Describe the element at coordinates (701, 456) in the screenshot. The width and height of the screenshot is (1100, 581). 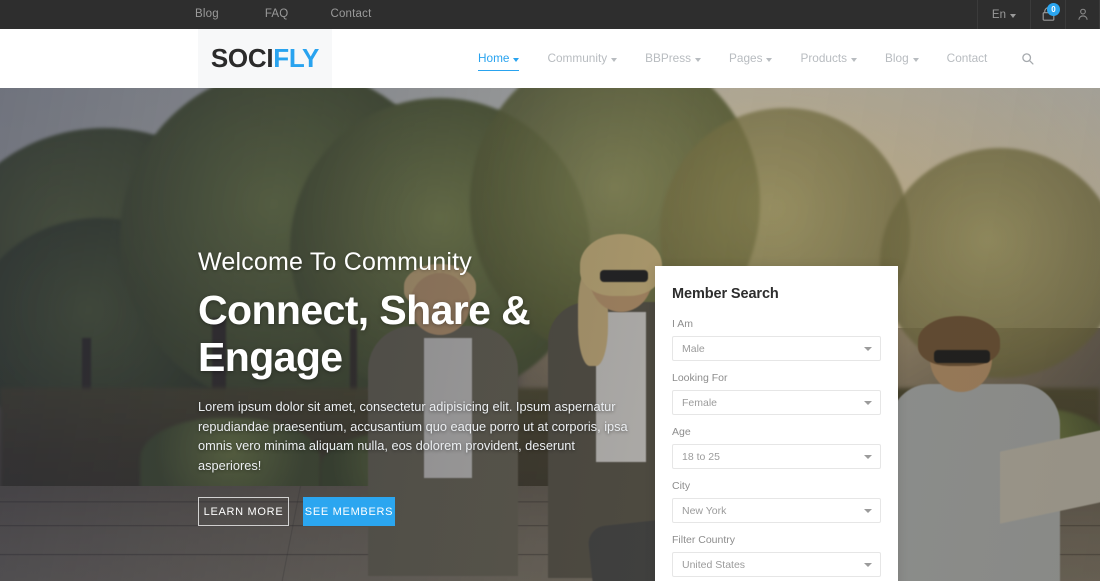
I see `select-value-age: 18 to 25` at that location.